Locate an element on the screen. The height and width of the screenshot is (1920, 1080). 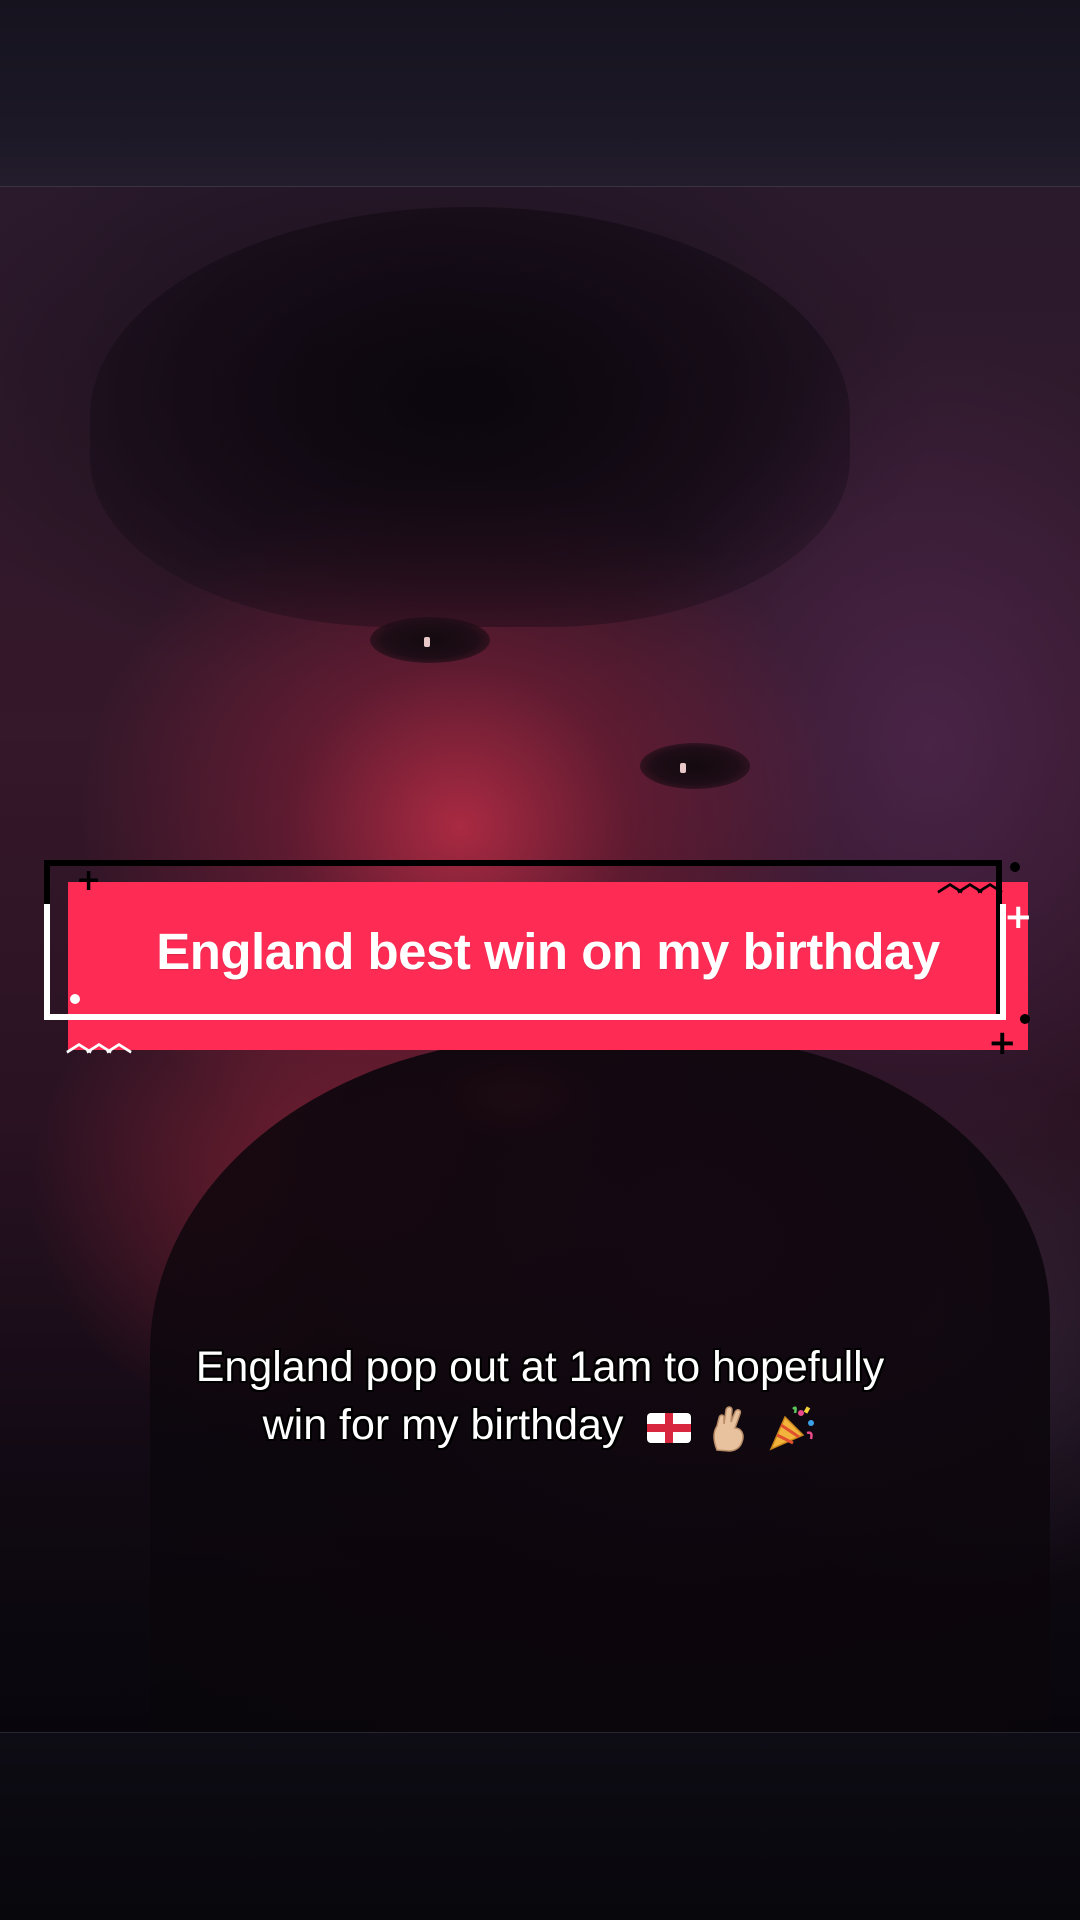
caption-line-1: England pop out at 1am to hopefully is located at coordinates (540, 1367).